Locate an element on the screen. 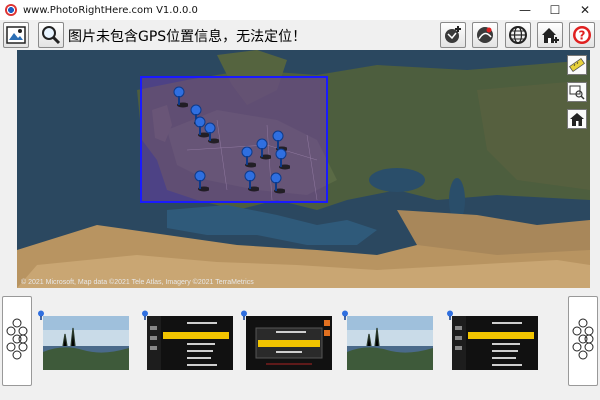 This screenshot has width=600, height=400. filmstrip-next-button is located at coordinates (583, 341).